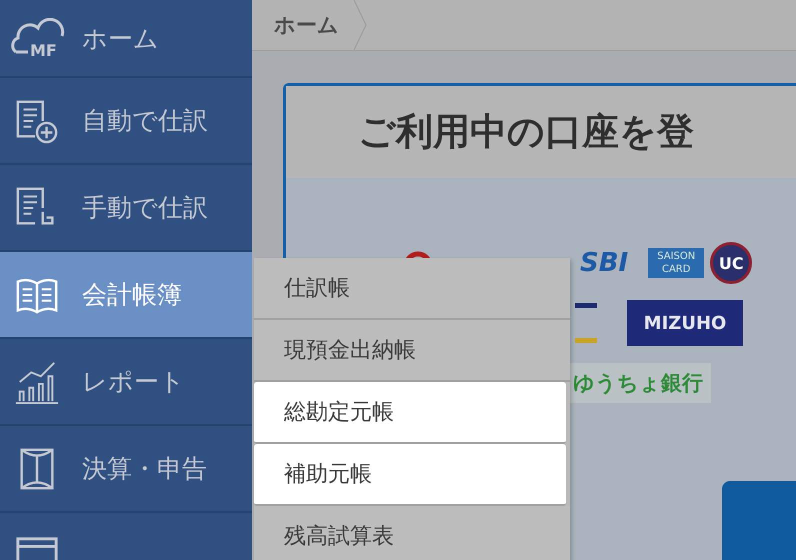 The height and width of the screenshot is (560, 796). Describe the element at coordinates (604, 263) in the screenshot. I see `bank-logo: SBI` at that location.